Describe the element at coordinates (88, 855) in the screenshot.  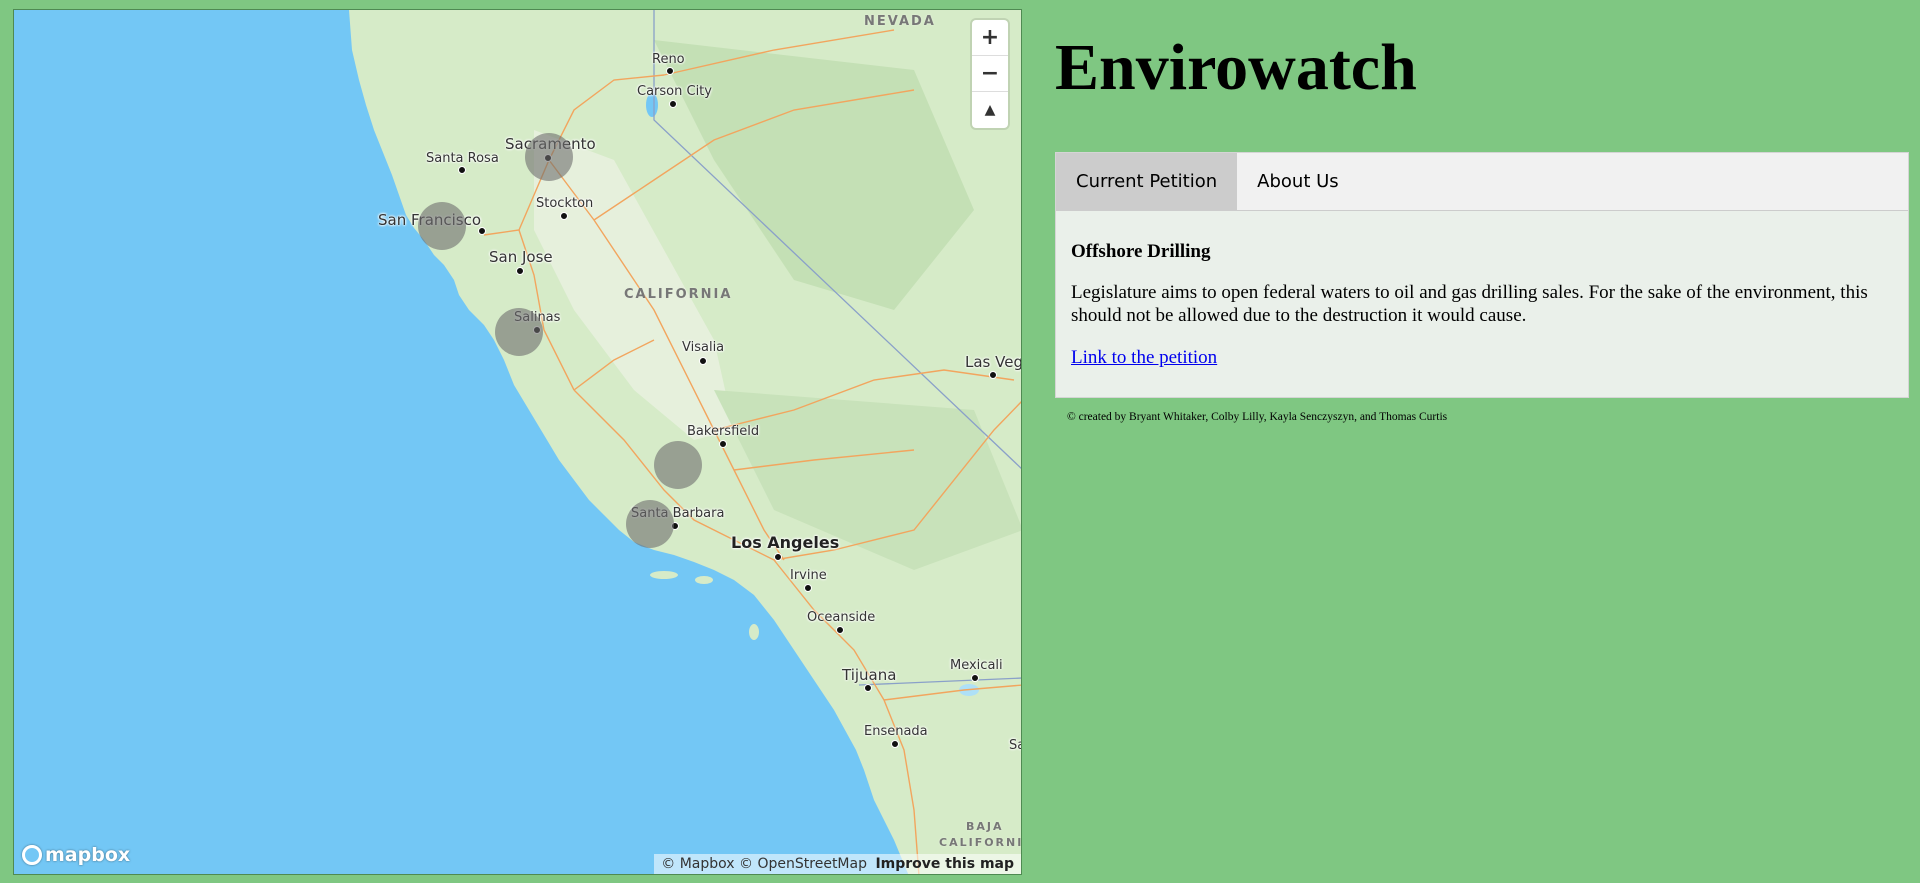
I see `mapbox-logo-text: mapbox` at that location.